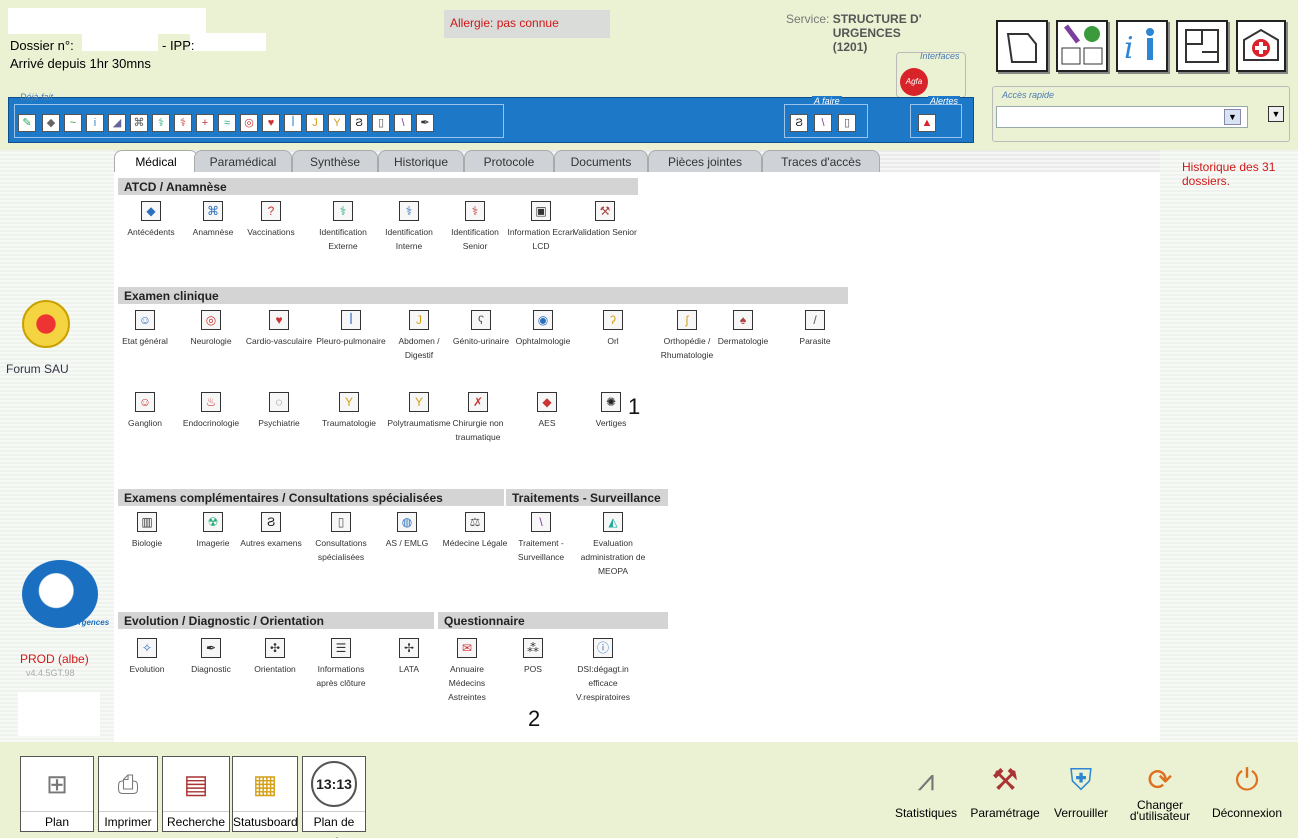  What do you see at coordinates (475, 531) in the screenshot?
I see `comp-medecine-legale: ⚖ Médecine Légale` at bounding box center [475, 531].